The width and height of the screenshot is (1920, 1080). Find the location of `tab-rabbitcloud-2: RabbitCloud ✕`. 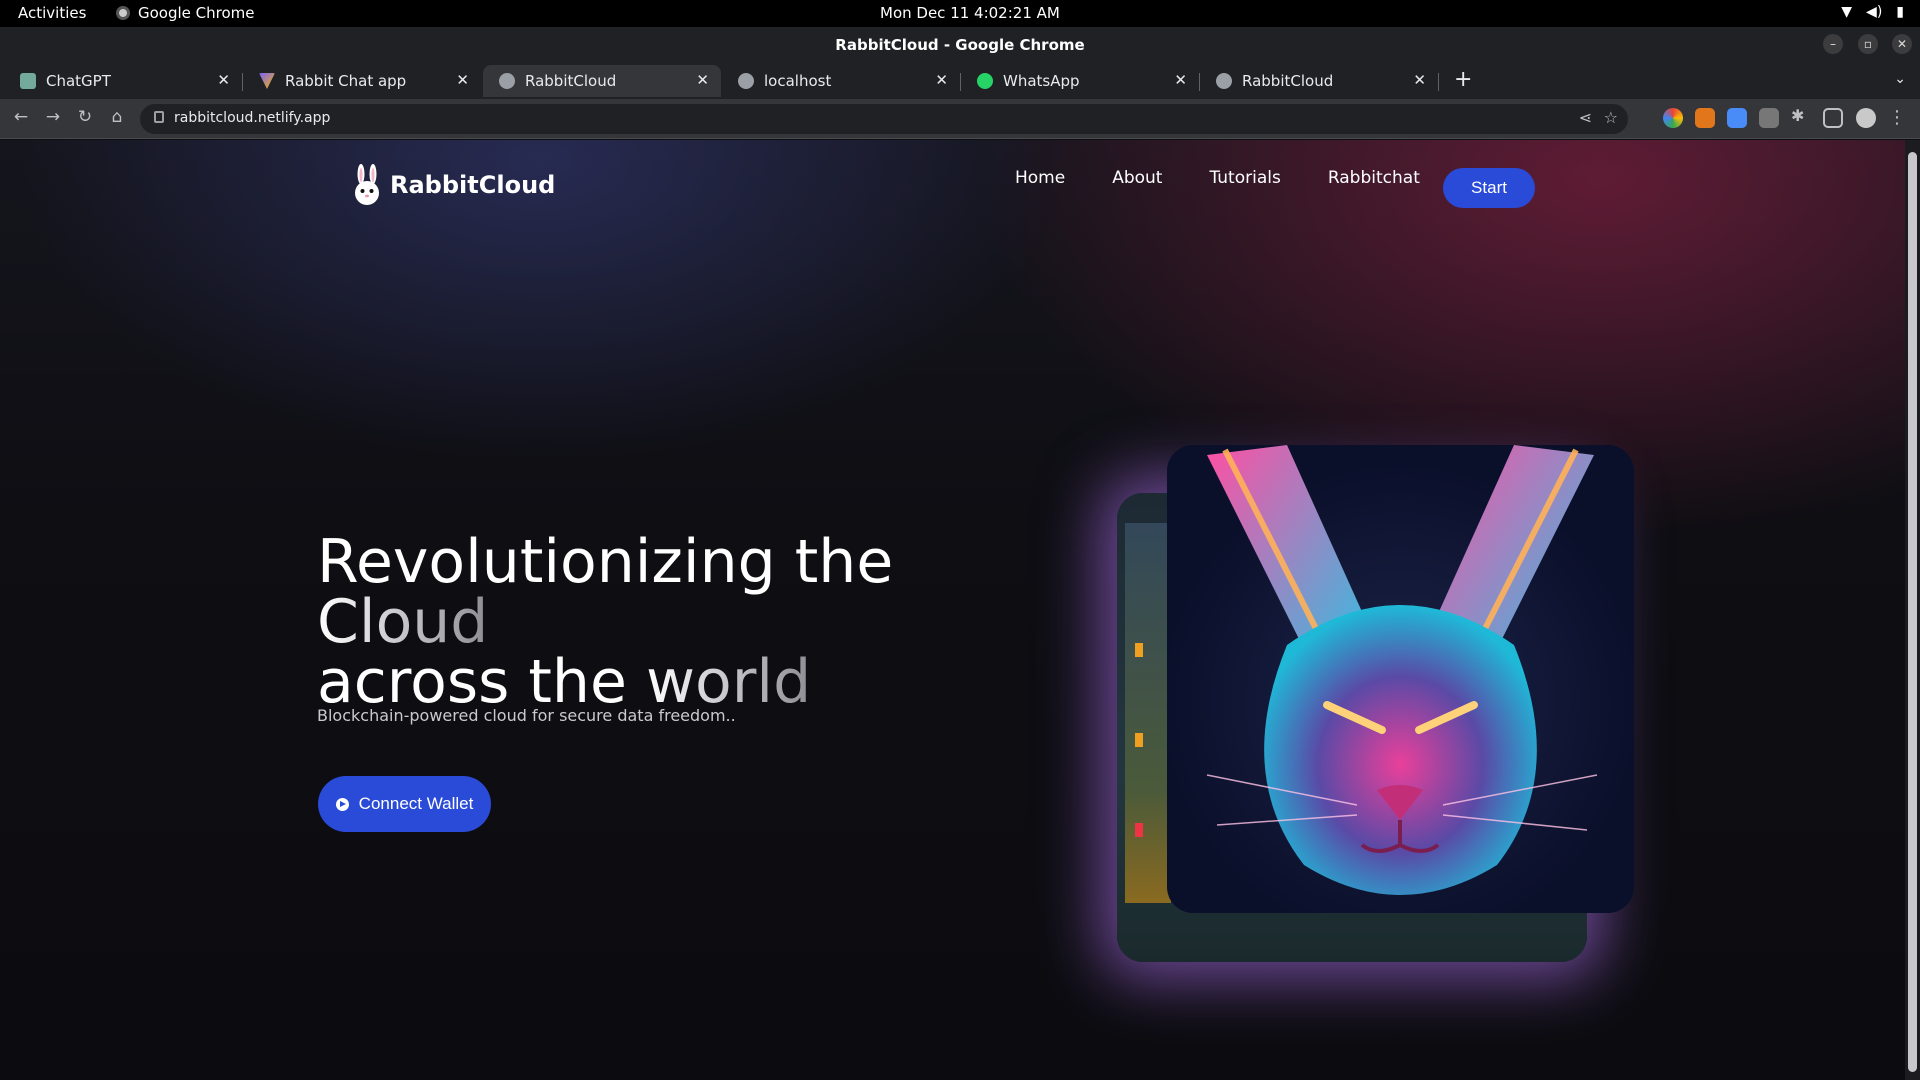

tab-rabbitcloud-2: RabbitCloud ✕ is located at coordinates (1319, 81).